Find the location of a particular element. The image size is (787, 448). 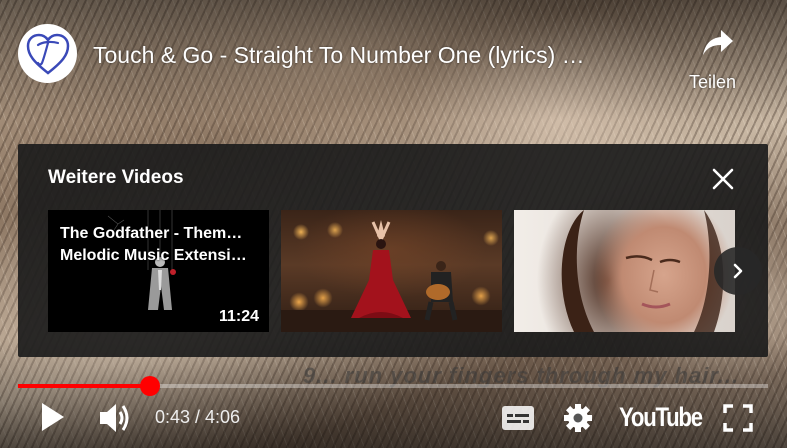

share-arrow-icon is located at coordinates (718, 42).